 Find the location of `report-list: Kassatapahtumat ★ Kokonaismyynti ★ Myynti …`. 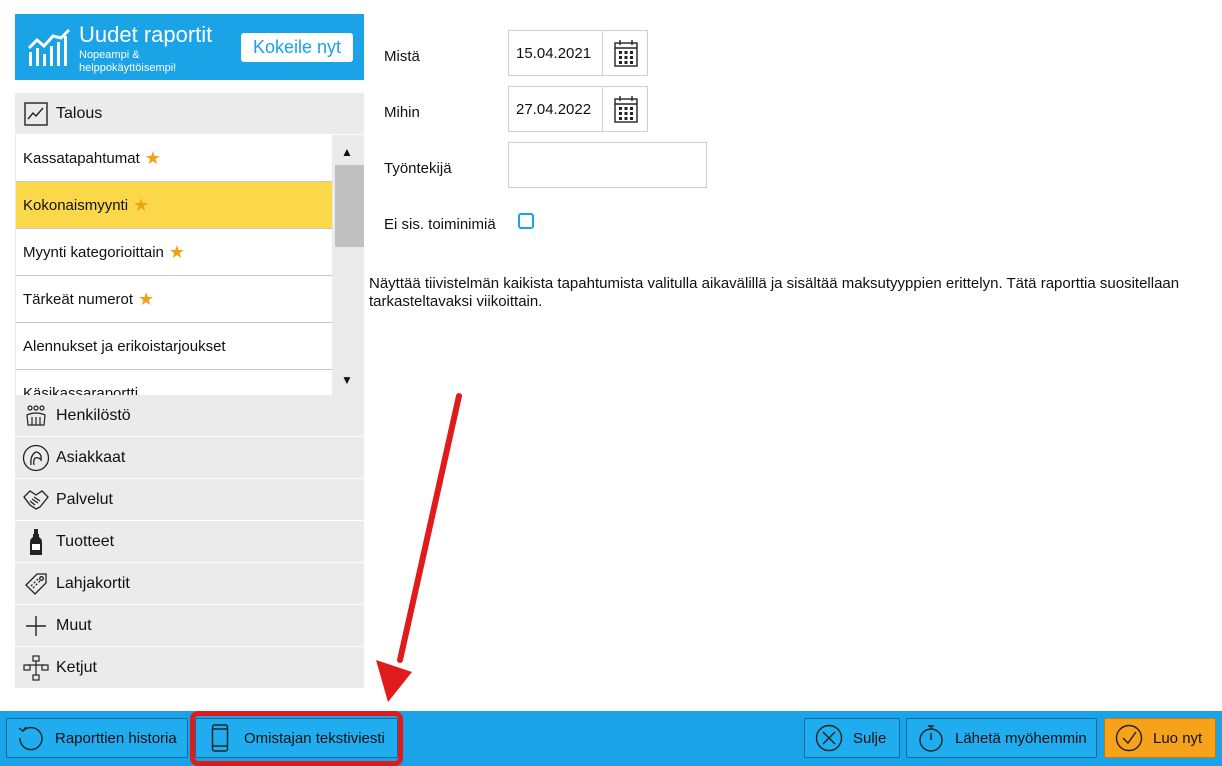

report-list: Kassatapahtumat ★ Kokonaismyynti ★ Myynti … is located at coordinates (174, 265).